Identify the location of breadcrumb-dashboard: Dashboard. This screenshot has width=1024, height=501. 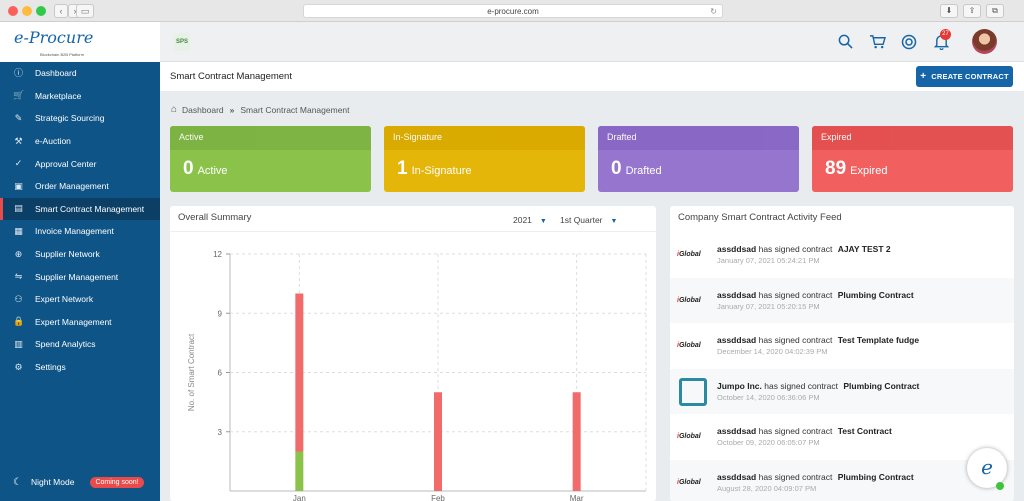
(203, 110).